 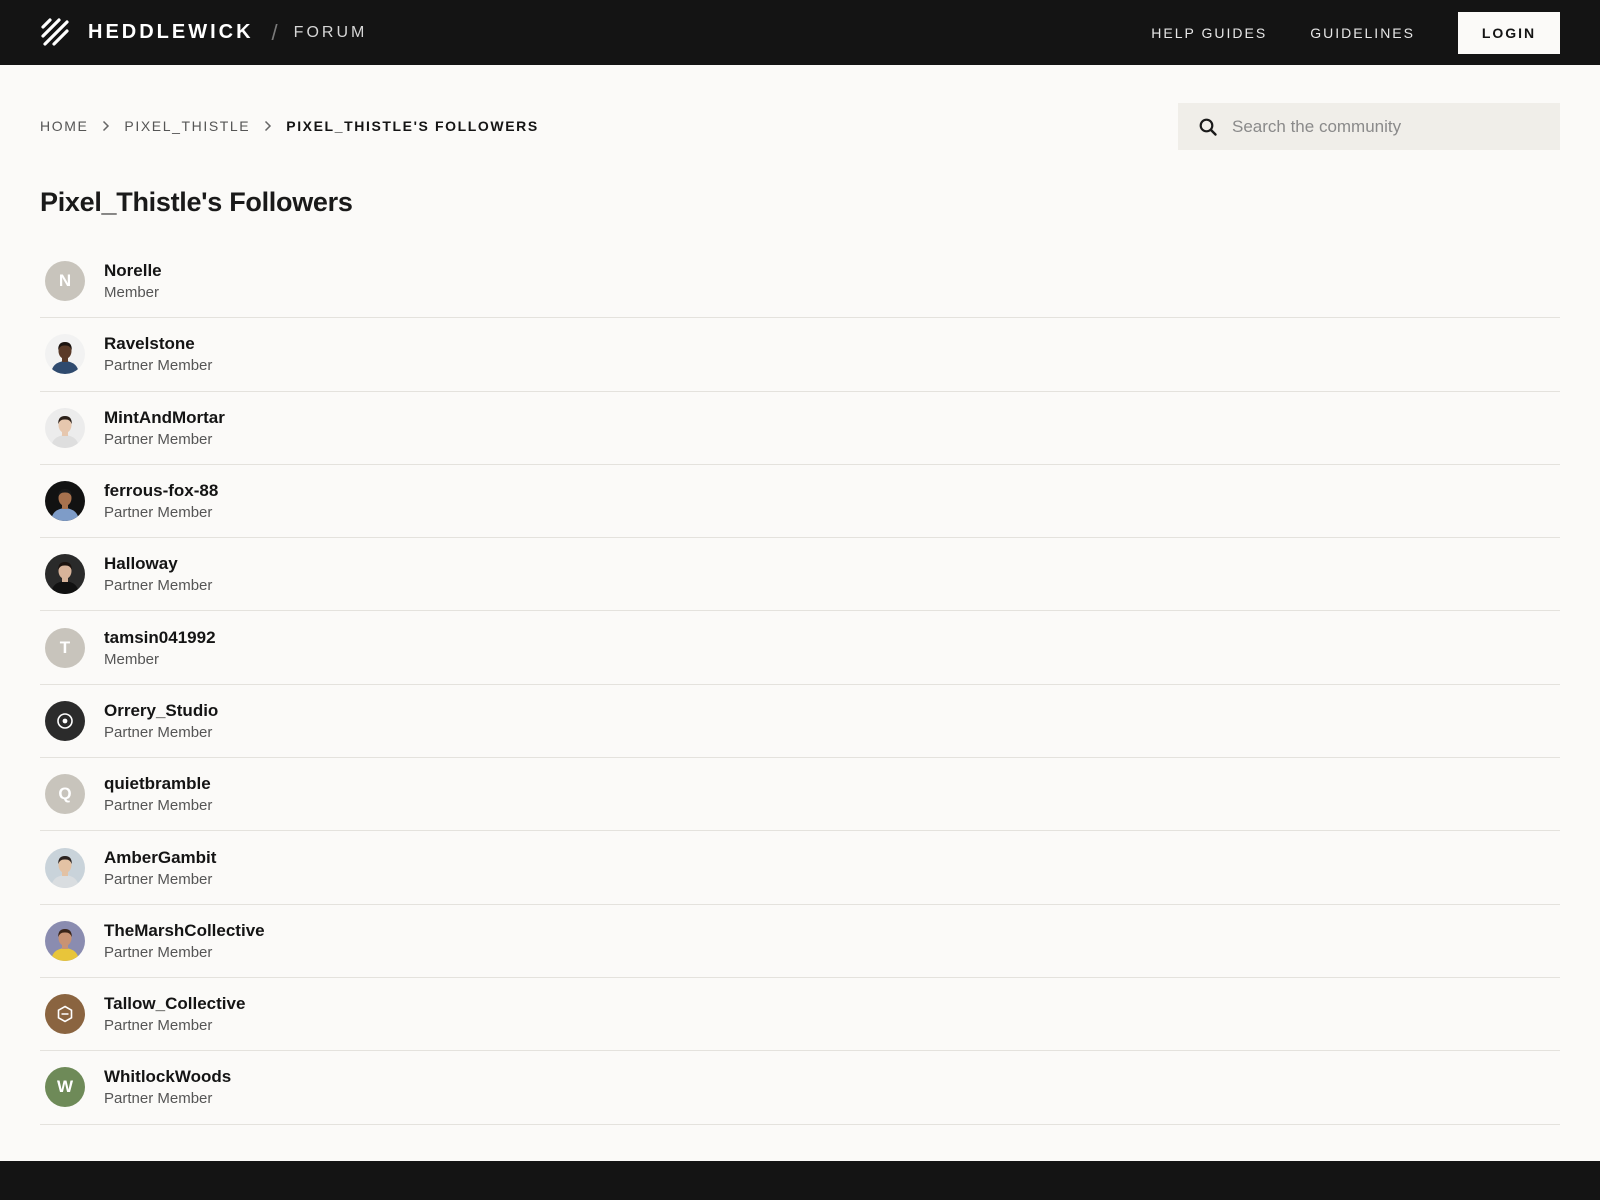 What do you see at coordinates (412, 126) in the screenshot?
I see `breadcrumb-current: PIXEL_THISTLE'S FOLLOWERS` at bounding box center [412, 126].